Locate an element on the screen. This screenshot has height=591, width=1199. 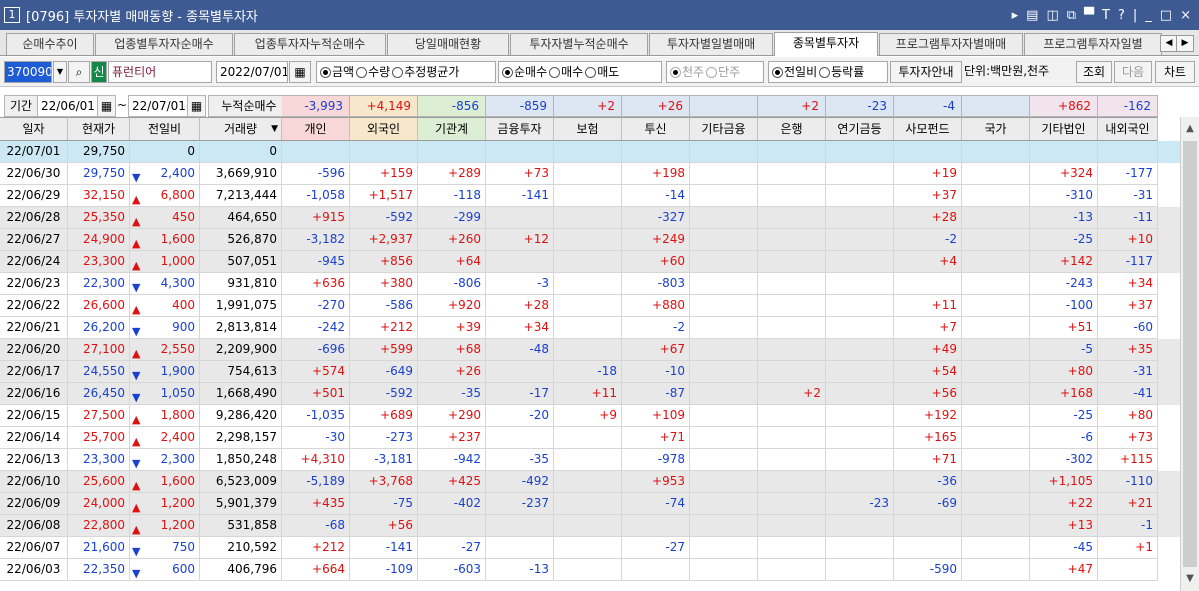
tab-2: 업종투자자누적순매수 is located at coordinates (310, 44).